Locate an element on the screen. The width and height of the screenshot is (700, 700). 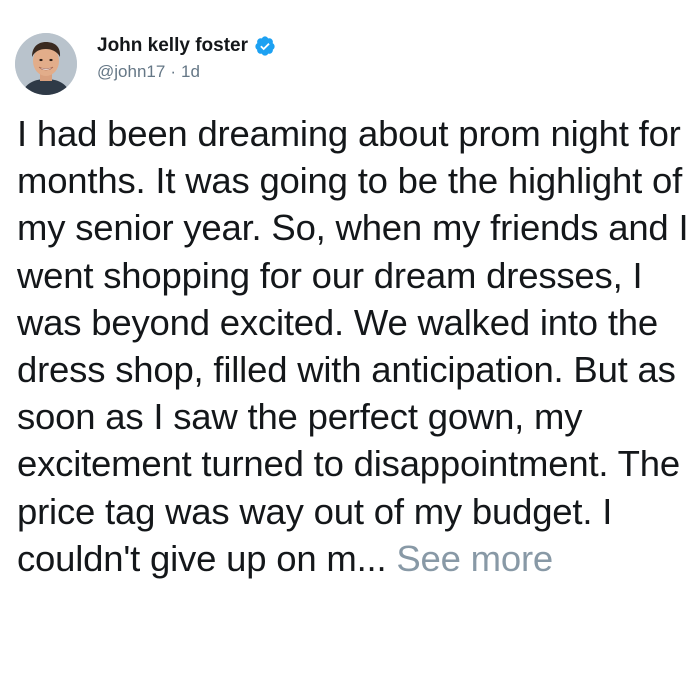
tweet-meta: @john17 · 1d is located at coordinates (186, 72).